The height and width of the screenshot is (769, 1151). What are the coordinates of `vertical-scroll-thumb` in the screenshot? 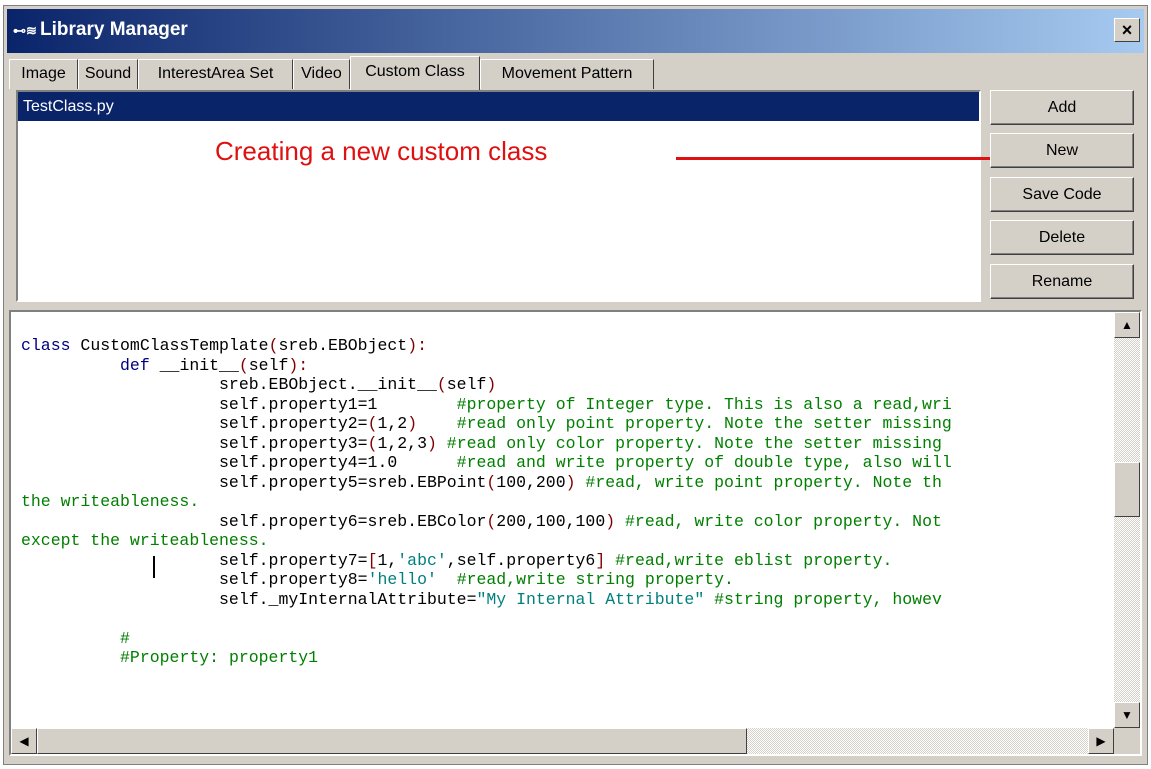 It's located at (1127, 489).